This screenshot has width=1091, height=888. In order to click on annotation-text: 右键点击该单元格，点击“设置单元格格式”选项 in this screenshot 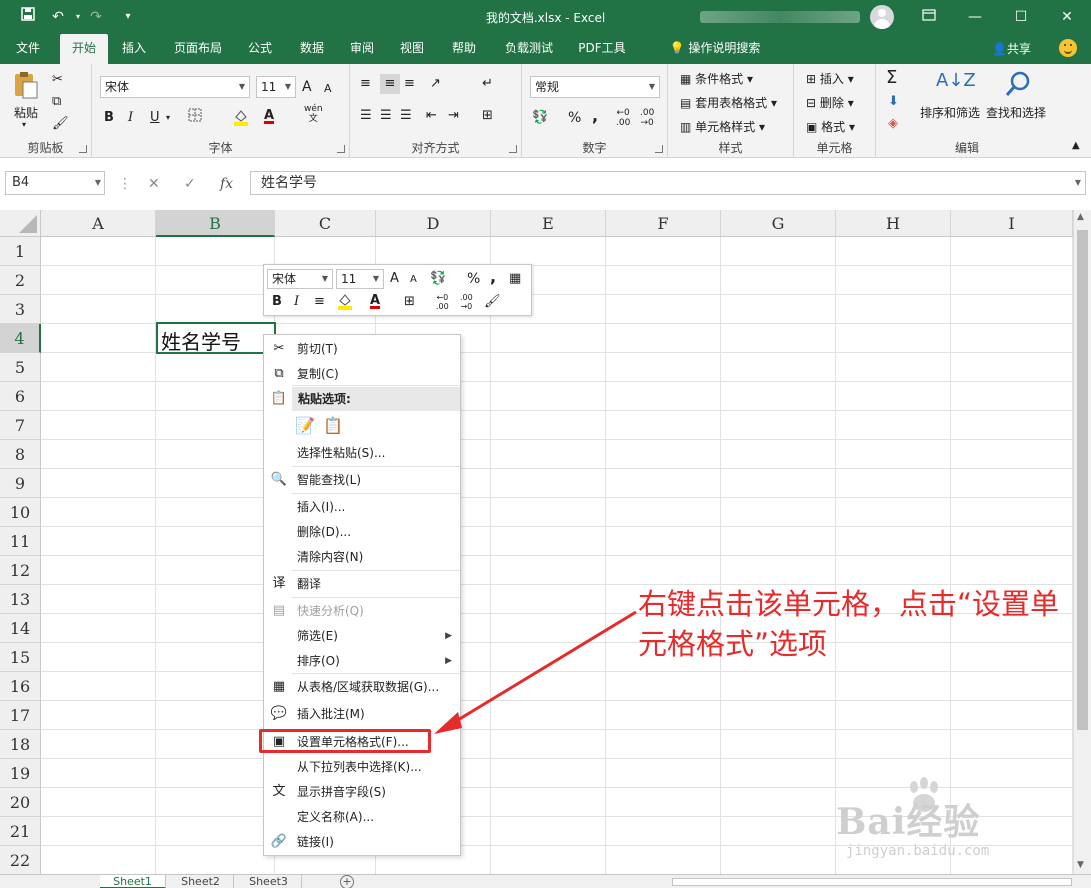, I will do `click(849, 624)`.